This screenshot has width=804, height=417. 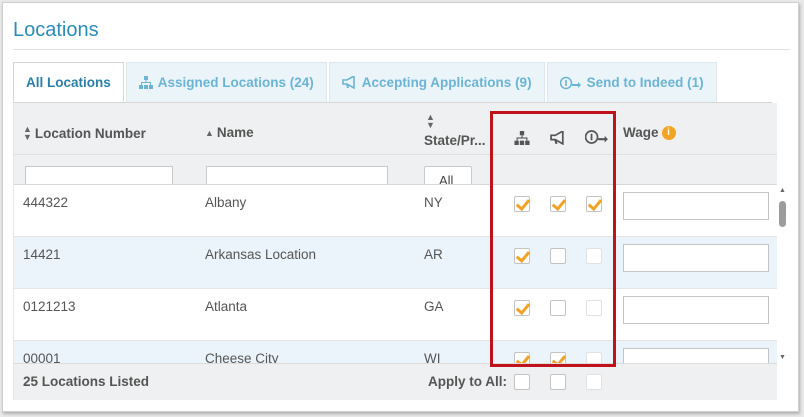 I want to click on info-icon: i, so click(x=668, y=132).